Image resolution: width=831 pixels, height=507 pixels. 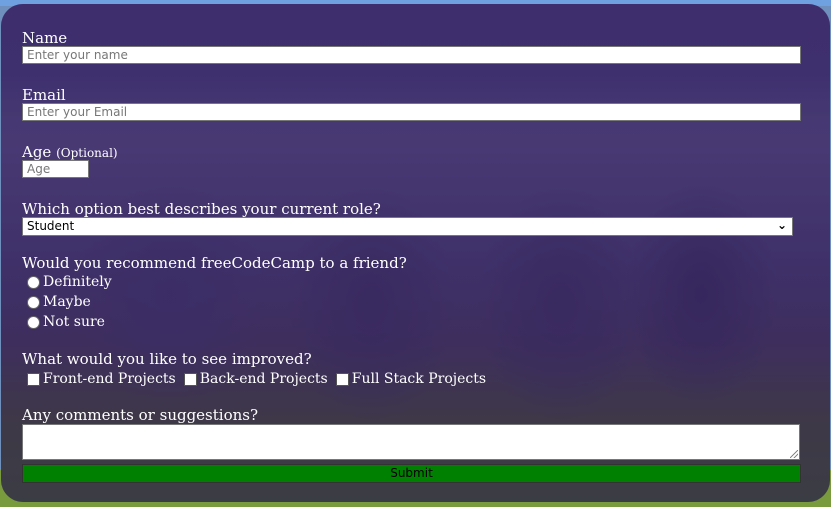 What do you see at coordinates (411, 55) in the screenshot?
I see `name-input: Enter your name` at bounding box center [411, 55].